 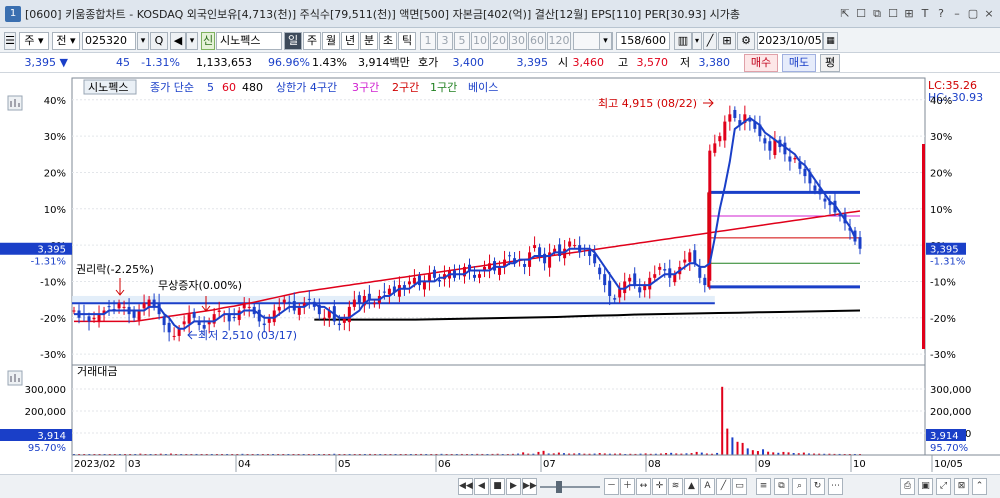 I want to click on lock-icon: ⊠, so click(x=961, y=486).